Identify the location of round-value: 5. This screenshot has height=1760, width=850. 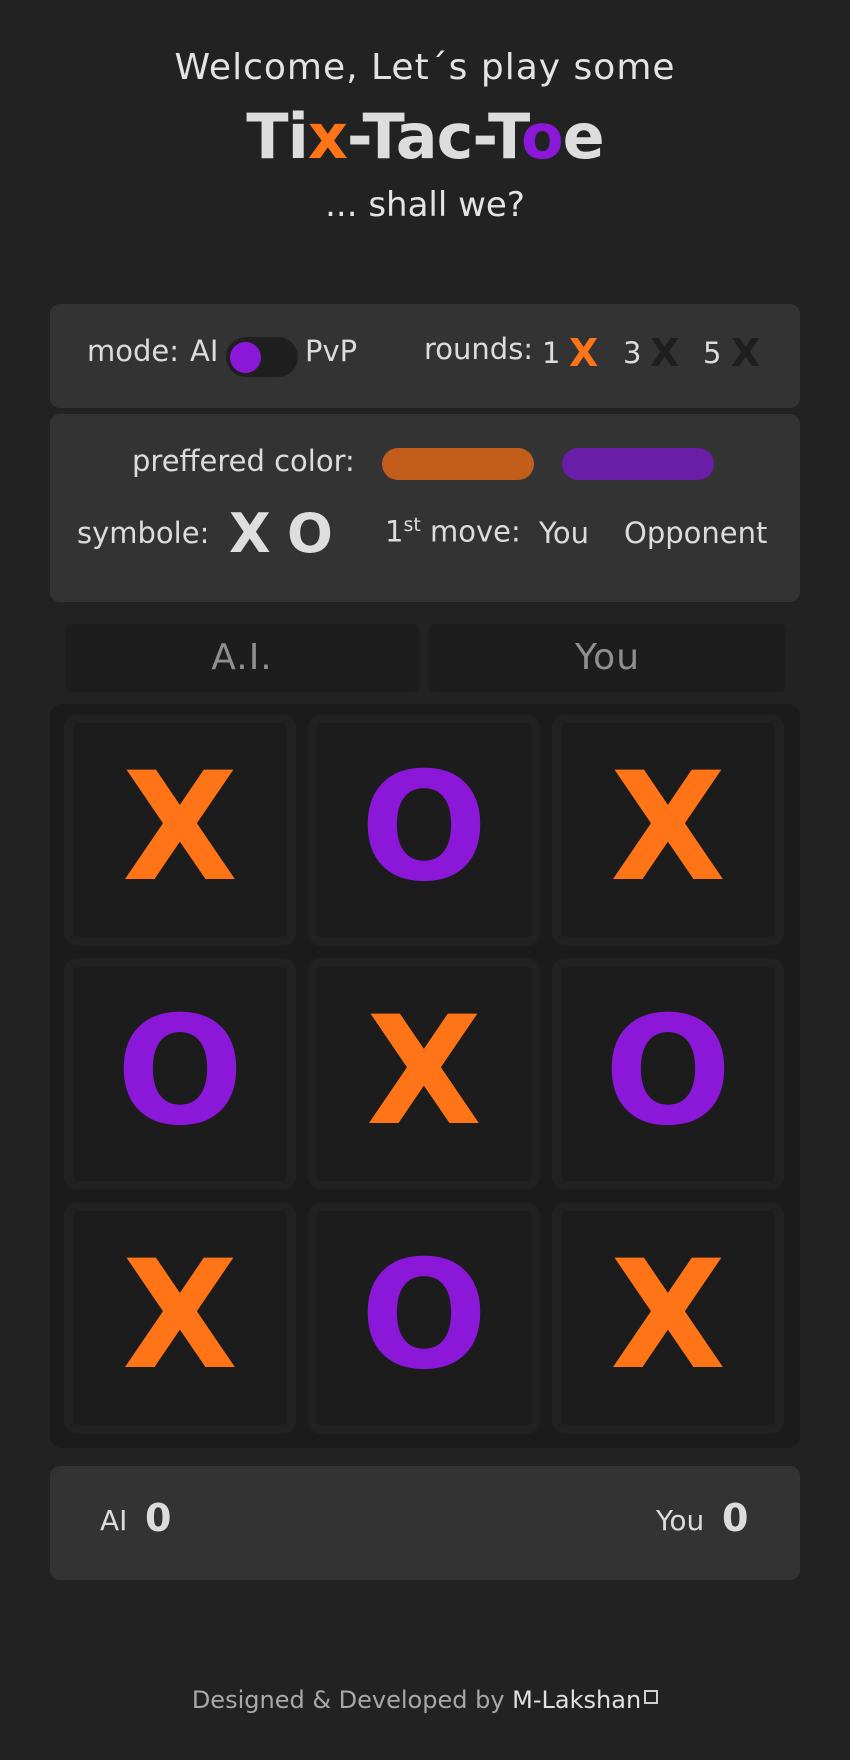
(712, 353).